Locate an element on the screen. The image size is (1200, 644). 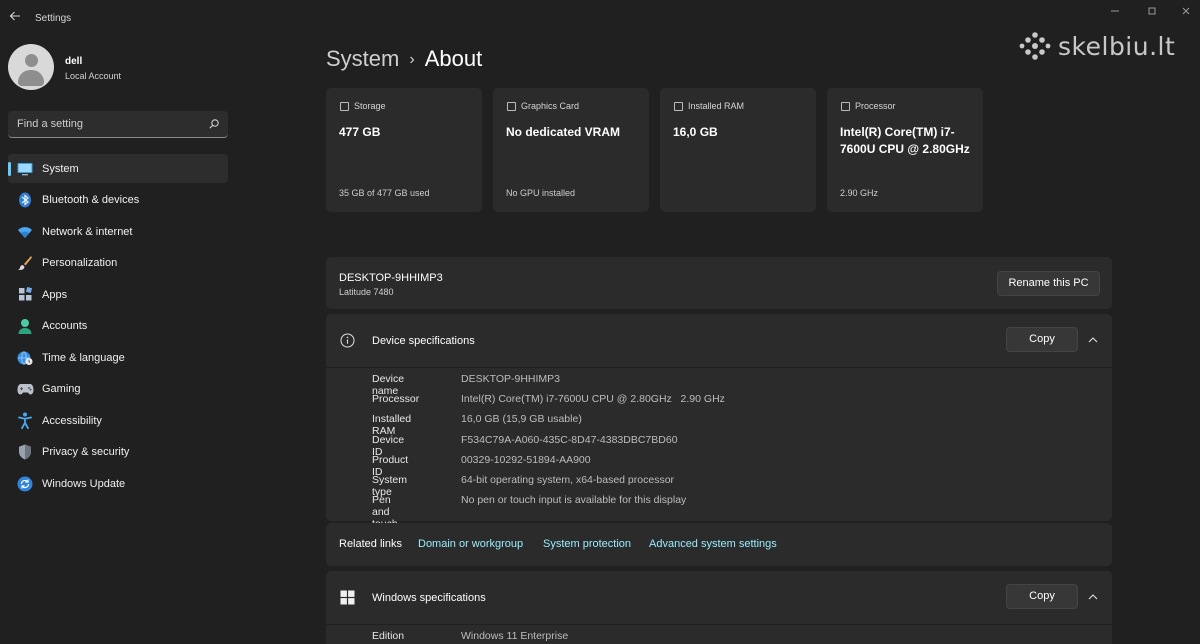
sidebar-item-bluetooth: Bluetooth & devices is located at coordinates (118, 200).